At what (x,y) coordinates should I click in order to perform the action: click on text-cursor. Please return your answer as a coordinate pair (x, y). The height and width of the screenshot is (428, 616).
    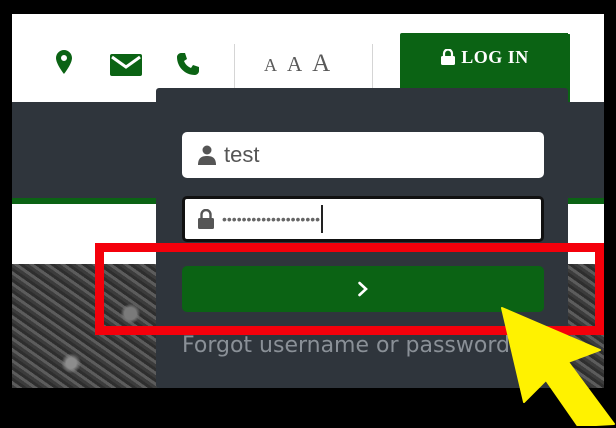
    Looking at the image, I should click on (322, 219).